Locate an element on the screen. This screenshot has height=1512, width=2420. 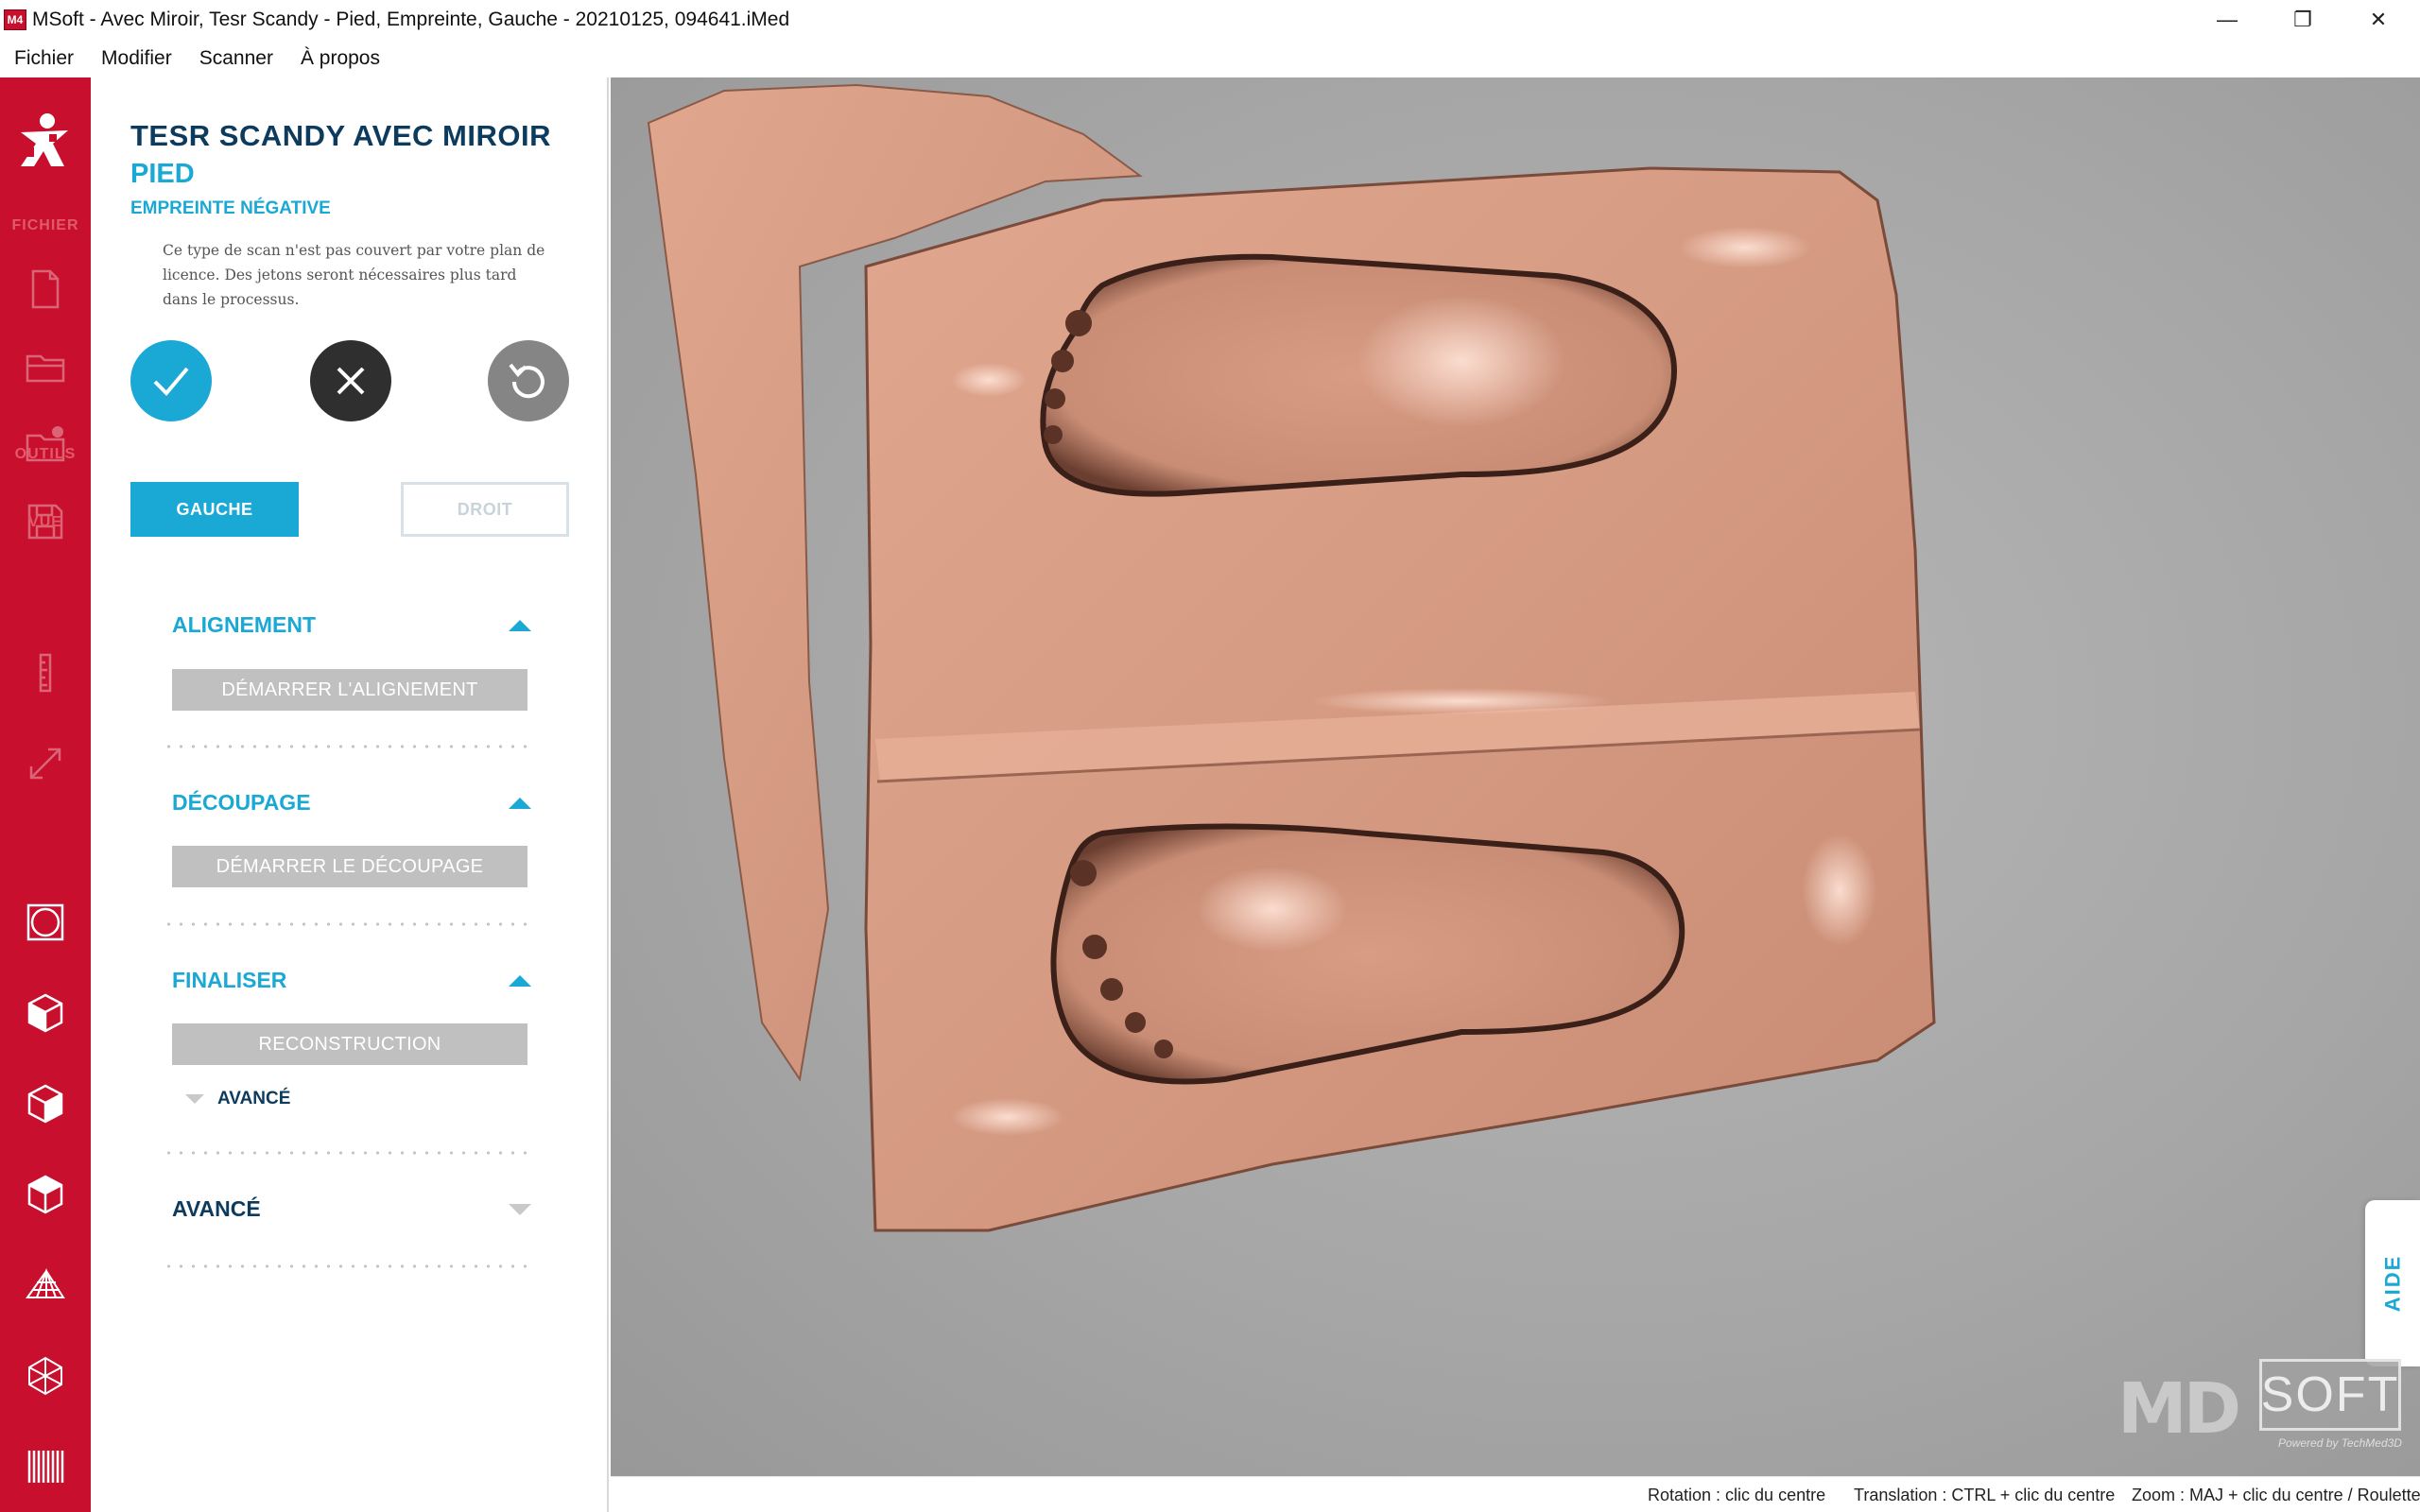
status-translation: Translation : CTRL + clic du centre is located at coordinates (1985, 1495).